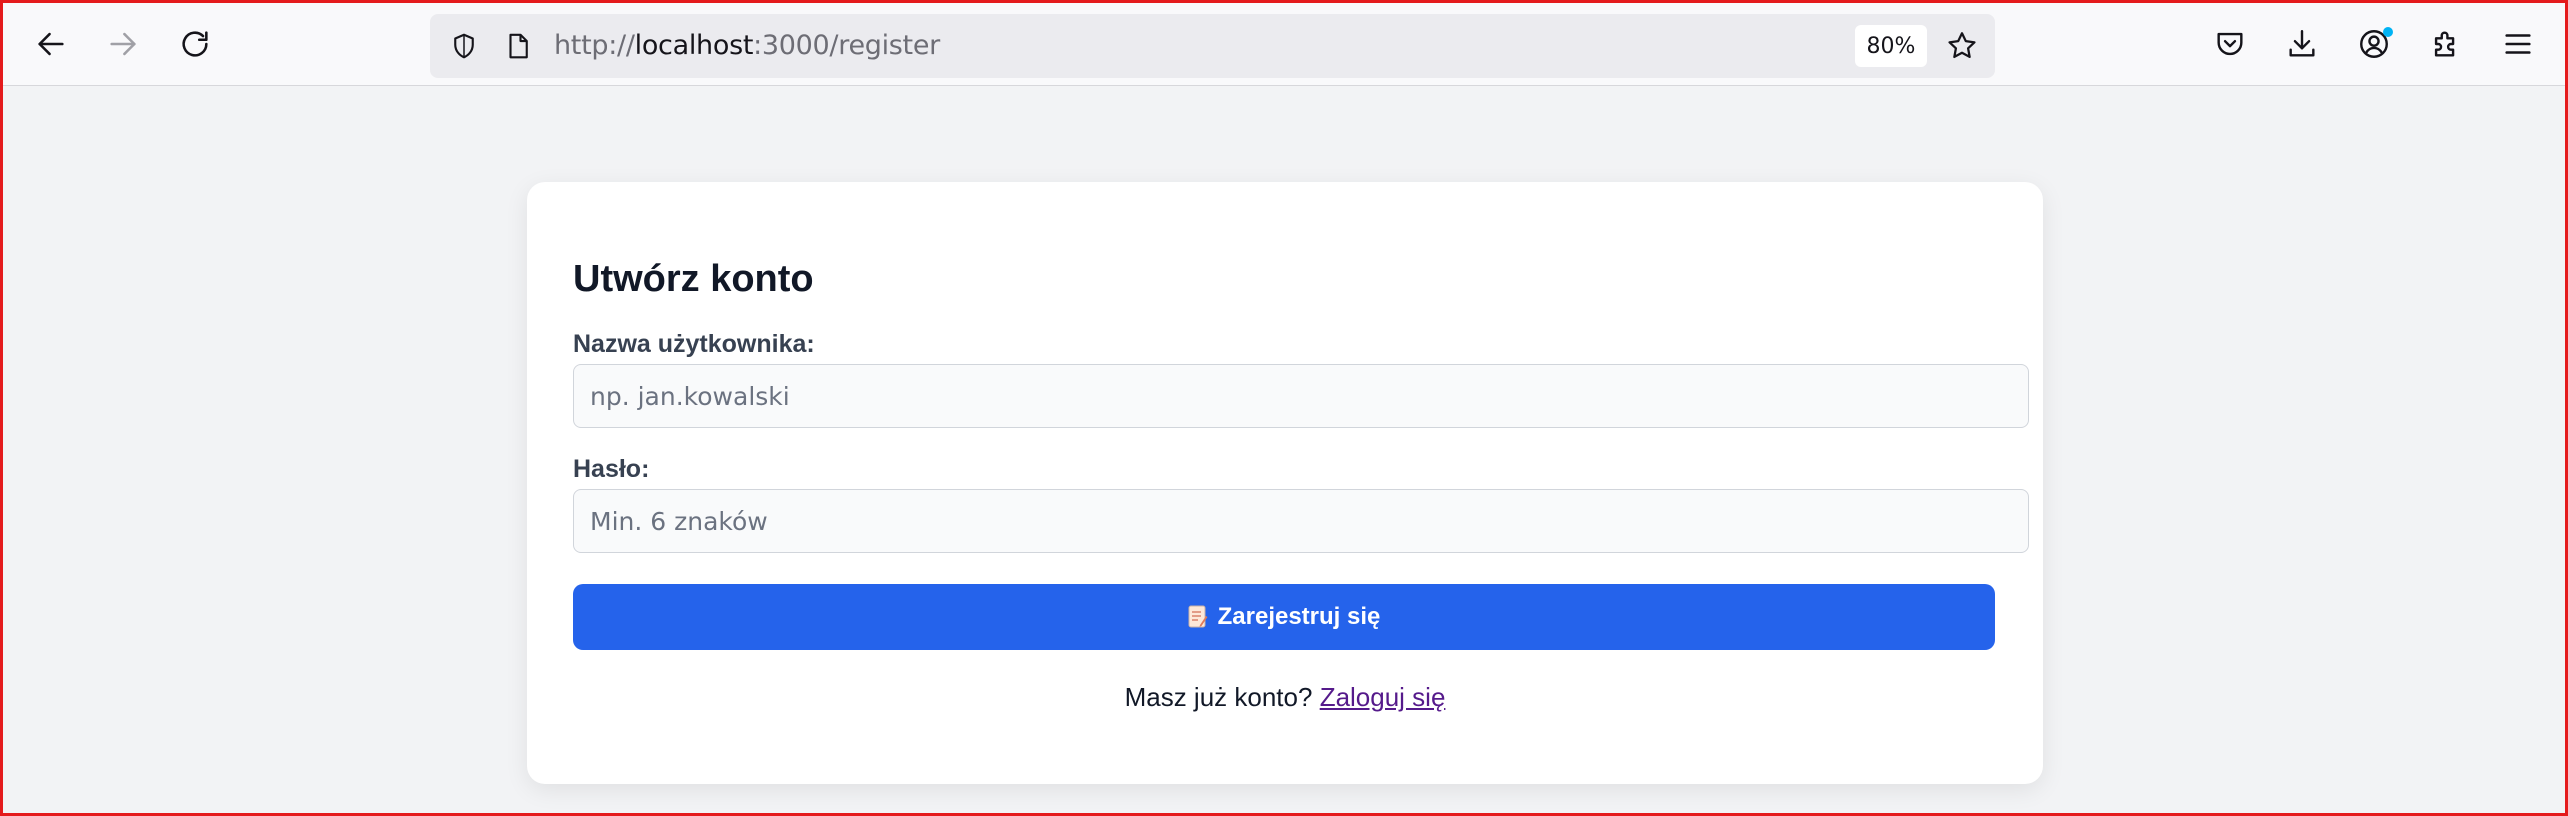  What do you see at coordinates (1891, 46) in the screenshot?
I see `zoom-level-badge: 80%` at bounding box center [1891, 46].